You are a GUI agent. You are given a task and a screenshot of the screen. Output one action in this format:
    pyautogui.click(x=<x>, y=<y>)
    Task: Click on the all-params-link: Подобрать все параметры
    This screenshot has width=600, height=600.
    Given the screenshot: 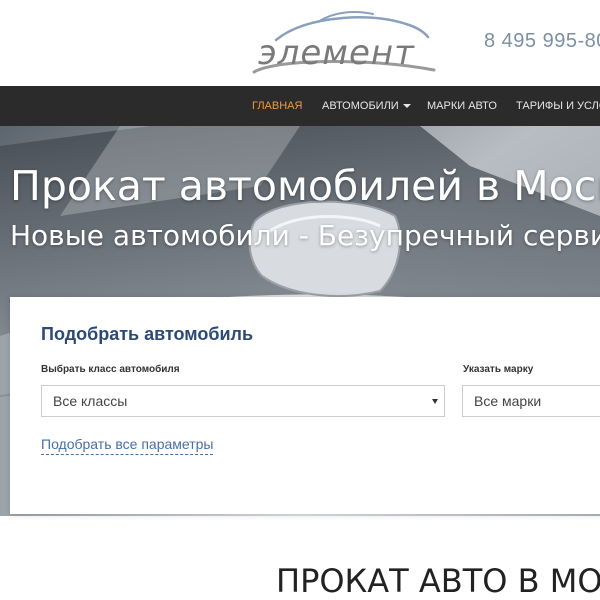 What is the action you would take?
    pyautogui.click(x=127, y=445)
    